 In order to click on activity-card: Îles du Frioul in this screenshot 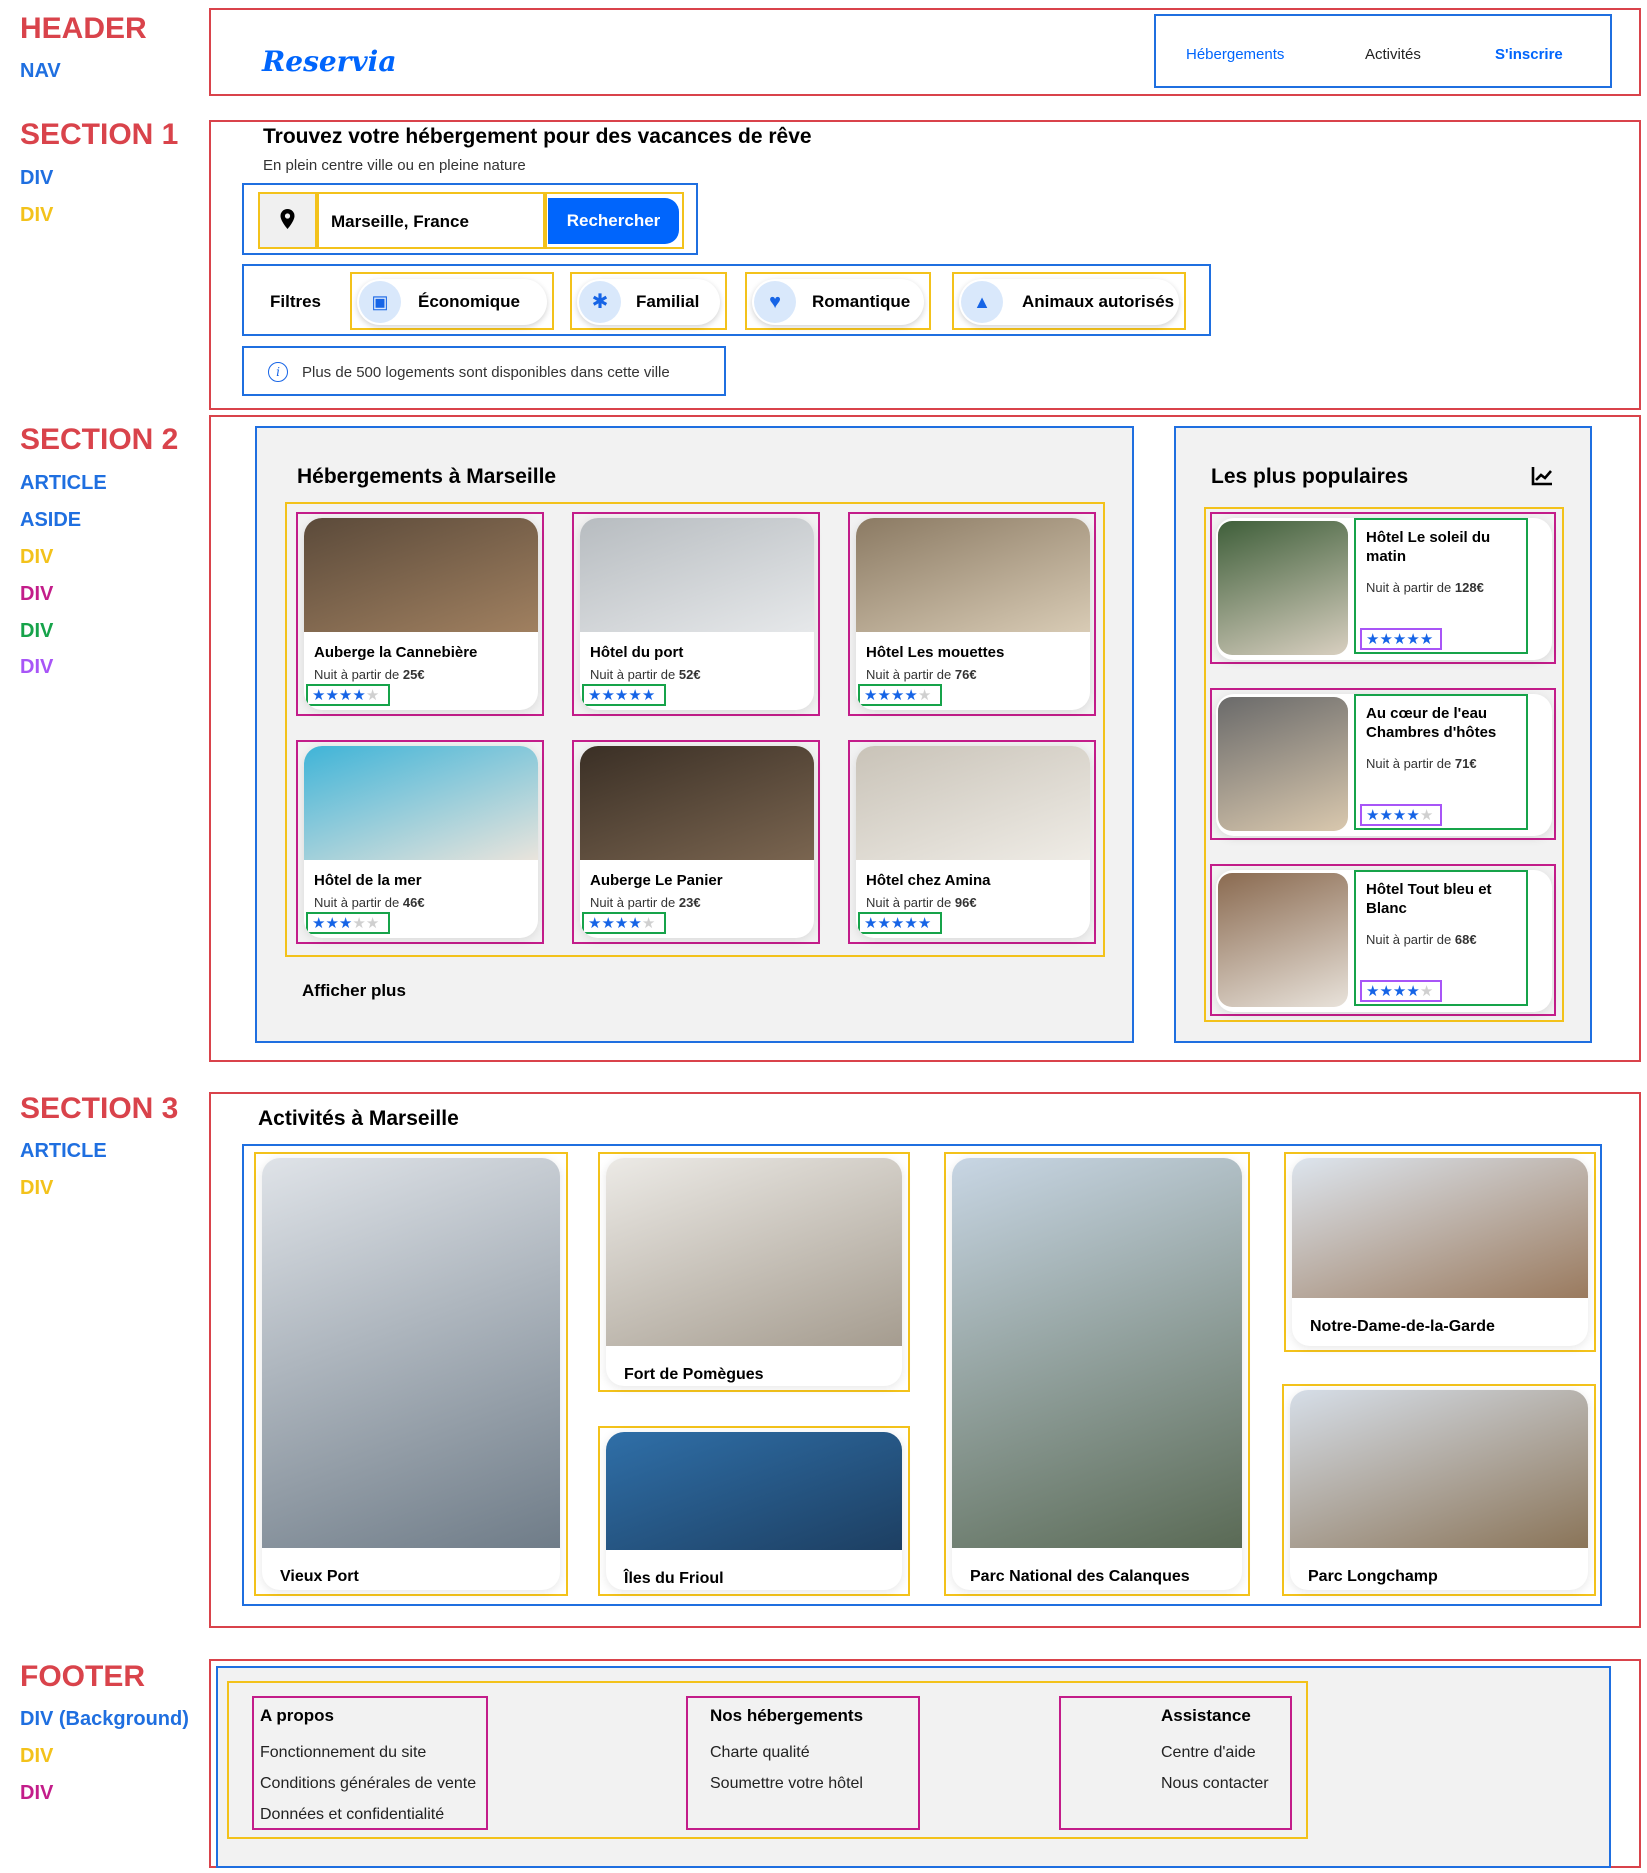, I will do `click(754, 1511)`.